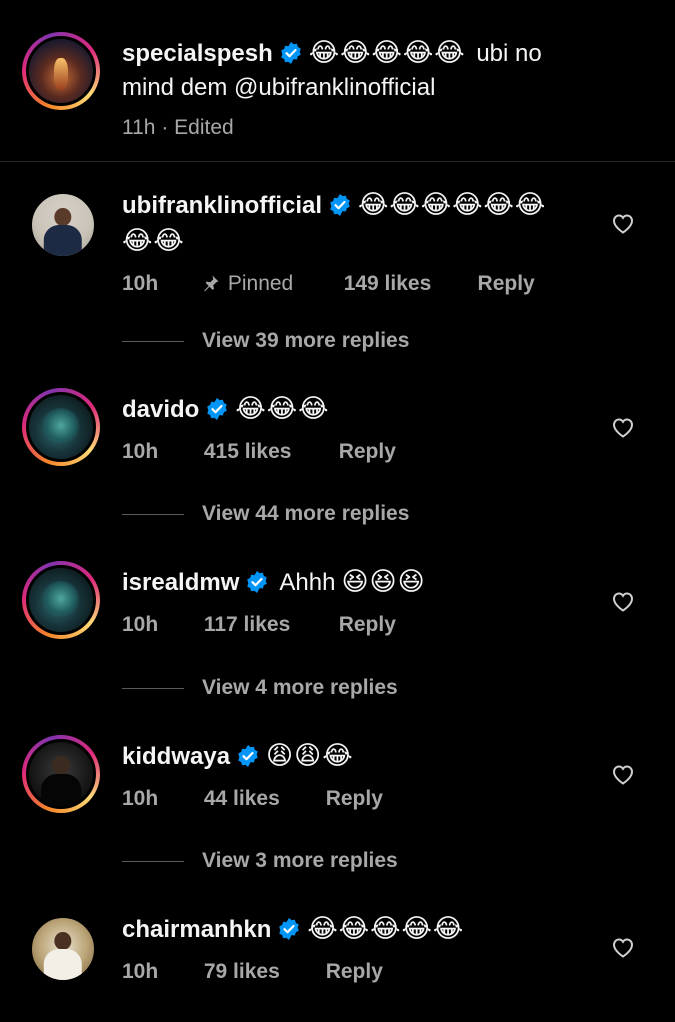 The image size is (675, 1022). Describe the element at coordinates (282, 408) in the screenshot. I see `comment-emoji: 😂😂😂` at that location.